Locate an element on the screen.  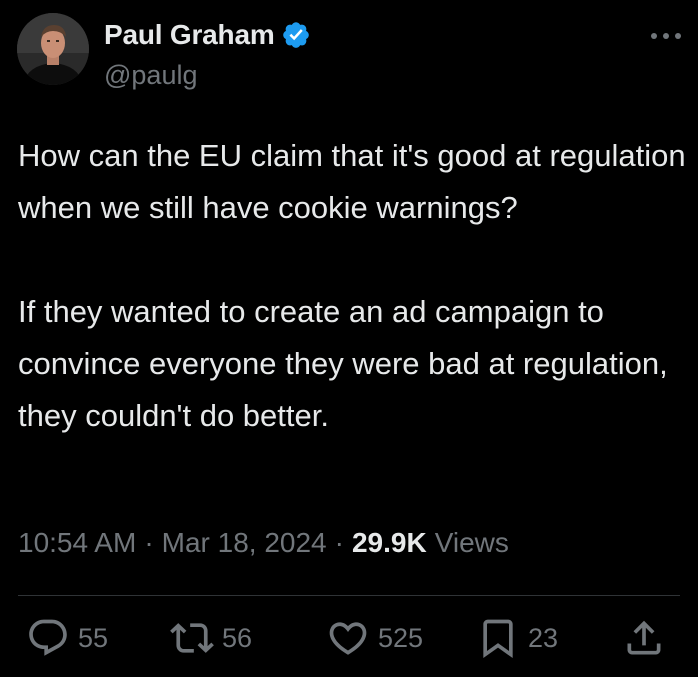
share-button is located at coordinates (644, 638).